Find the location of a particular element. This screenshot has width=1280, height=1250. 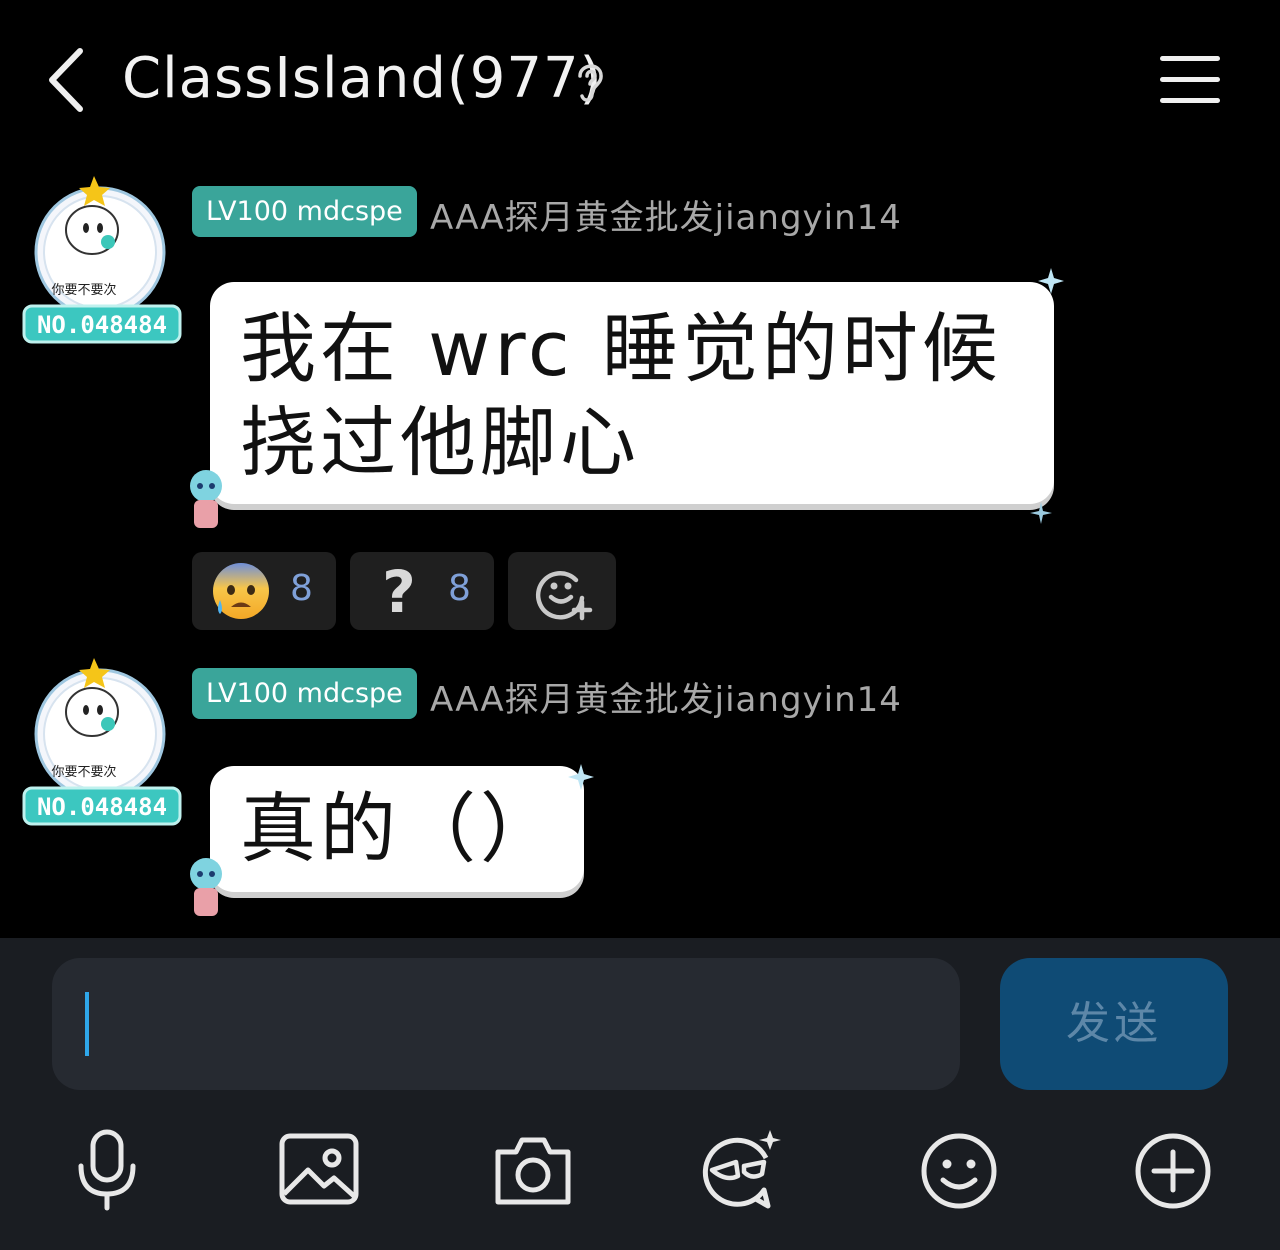

camera-icon is located at coordinates (533, 1171).